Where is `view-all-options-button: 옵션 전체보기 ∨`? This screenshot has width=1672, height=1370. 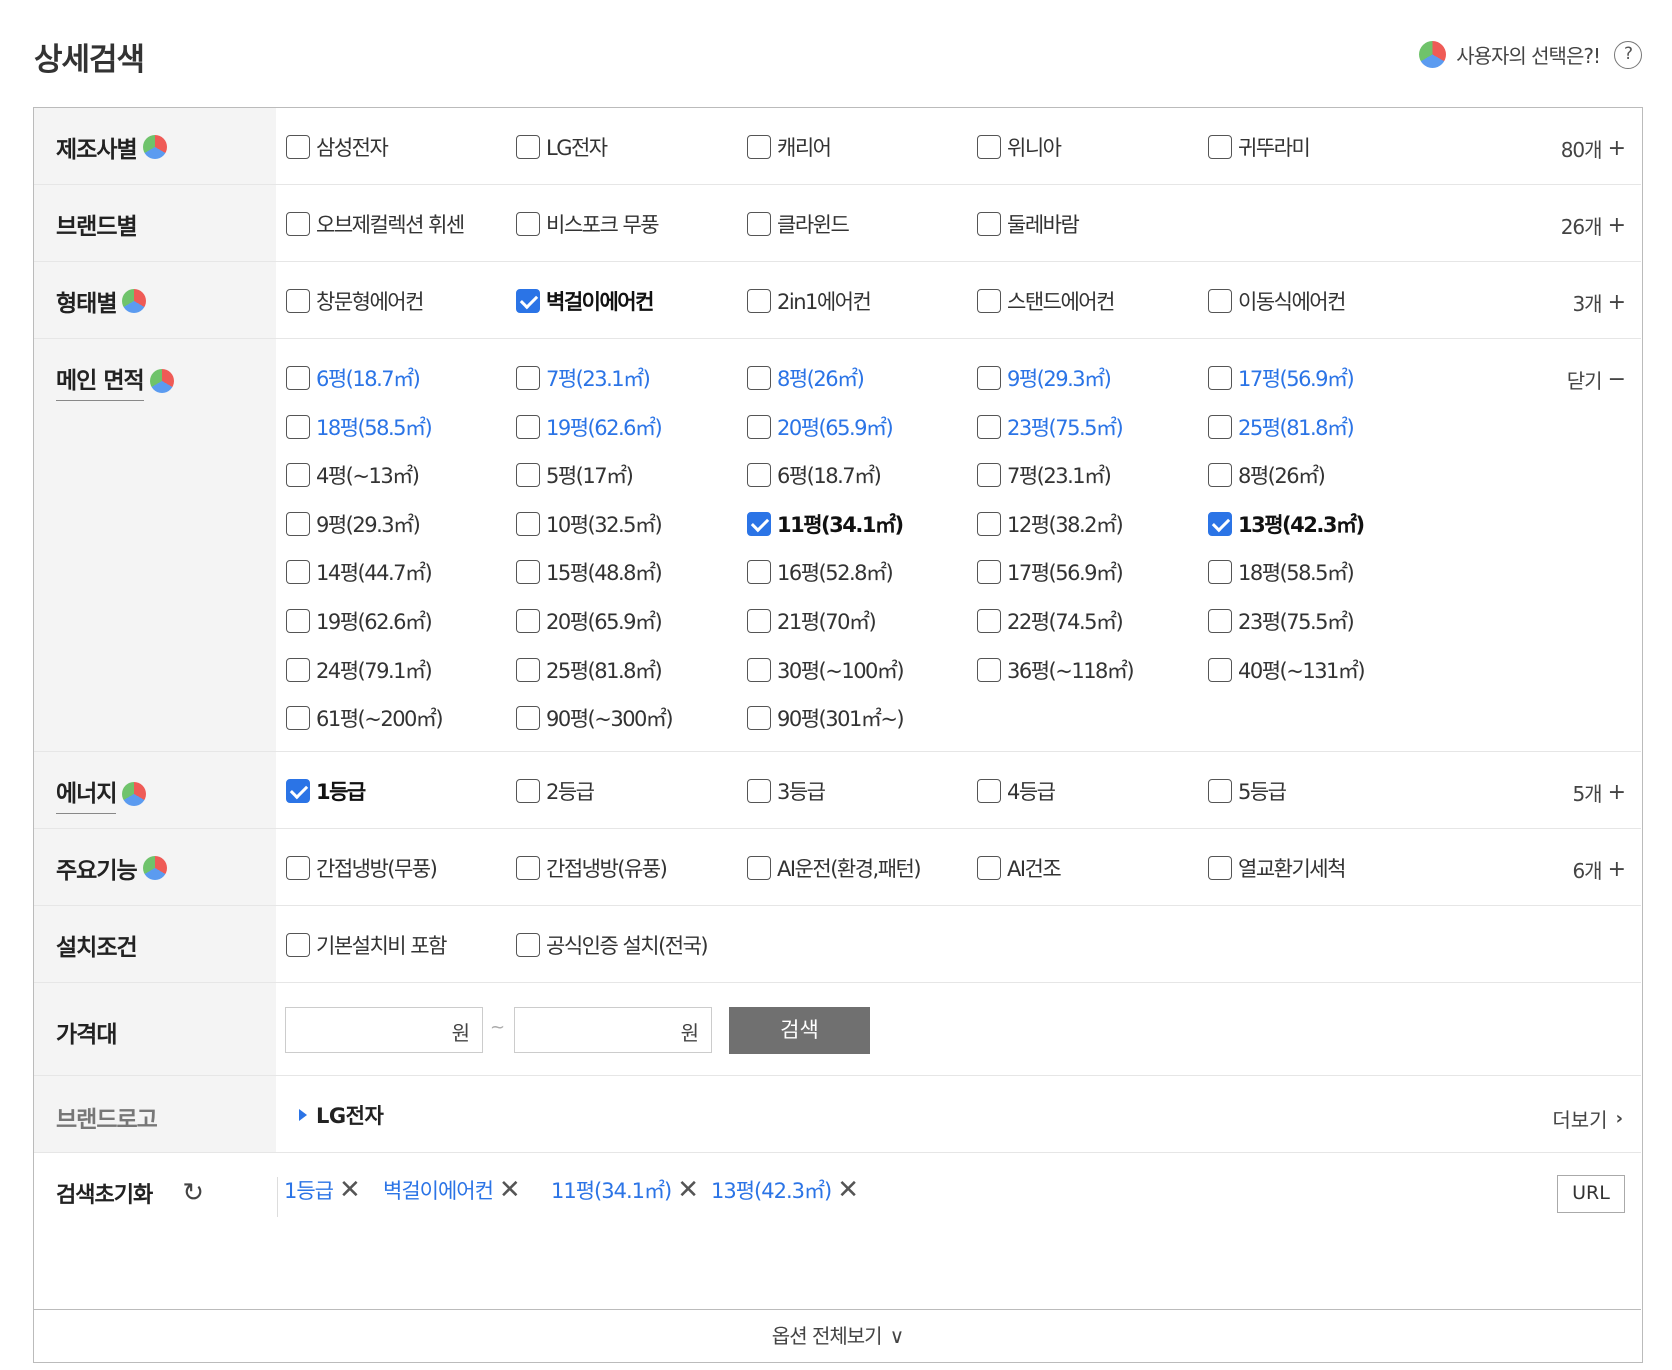 view-all-options-button: 옵션 전체보기 ∨ is located at coordinates (837, 1335).